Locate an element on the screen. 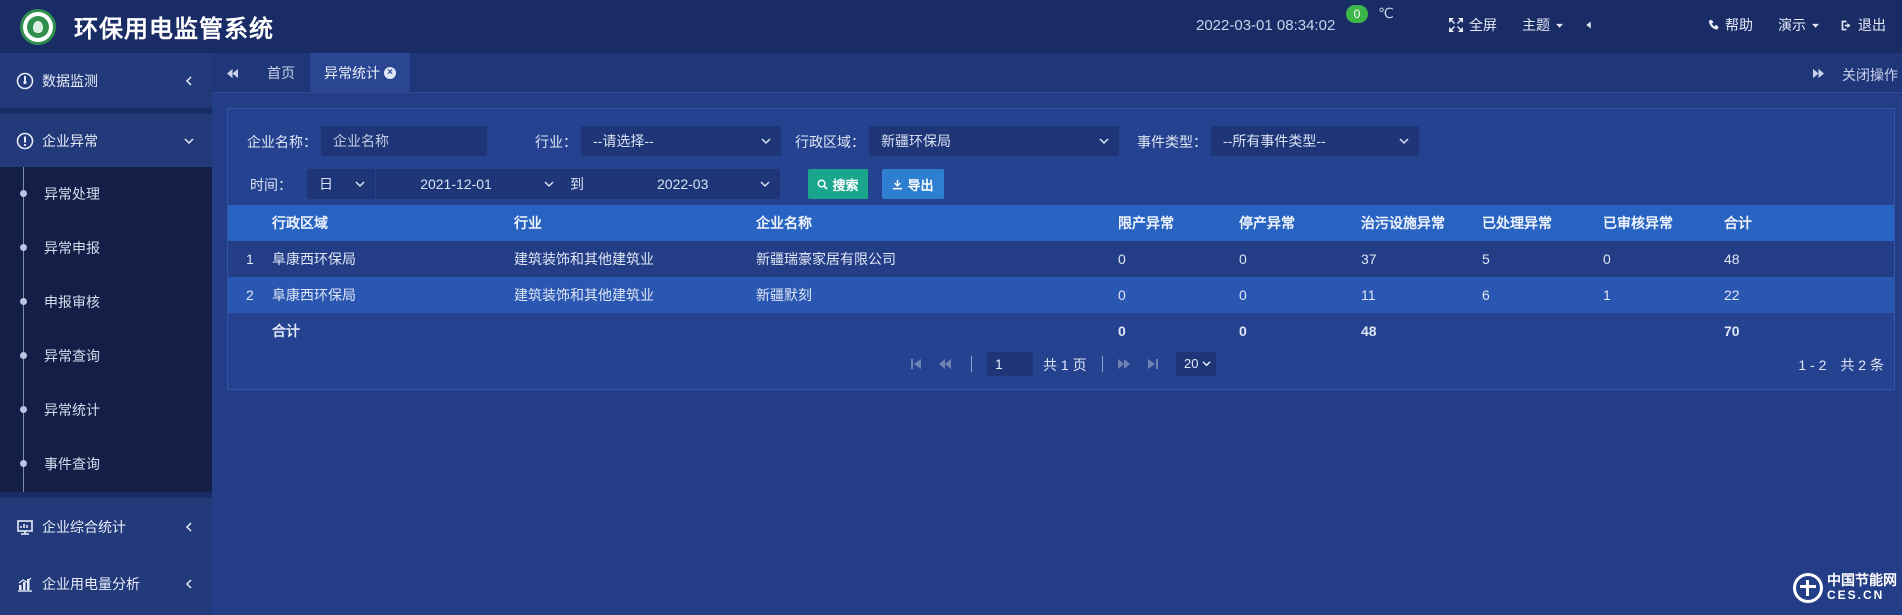 The height and width of the screenshot is (615, 1902). export-button: 导出 is located at coordinates (913, 184).